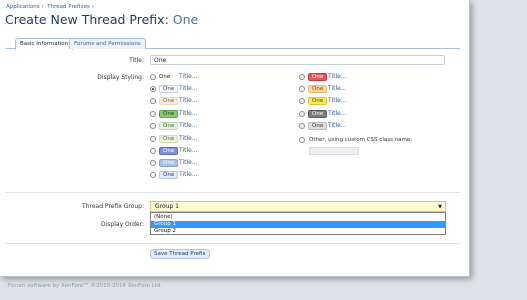  I want to click on chevron-down-icon: ▼, so click(440, 207).